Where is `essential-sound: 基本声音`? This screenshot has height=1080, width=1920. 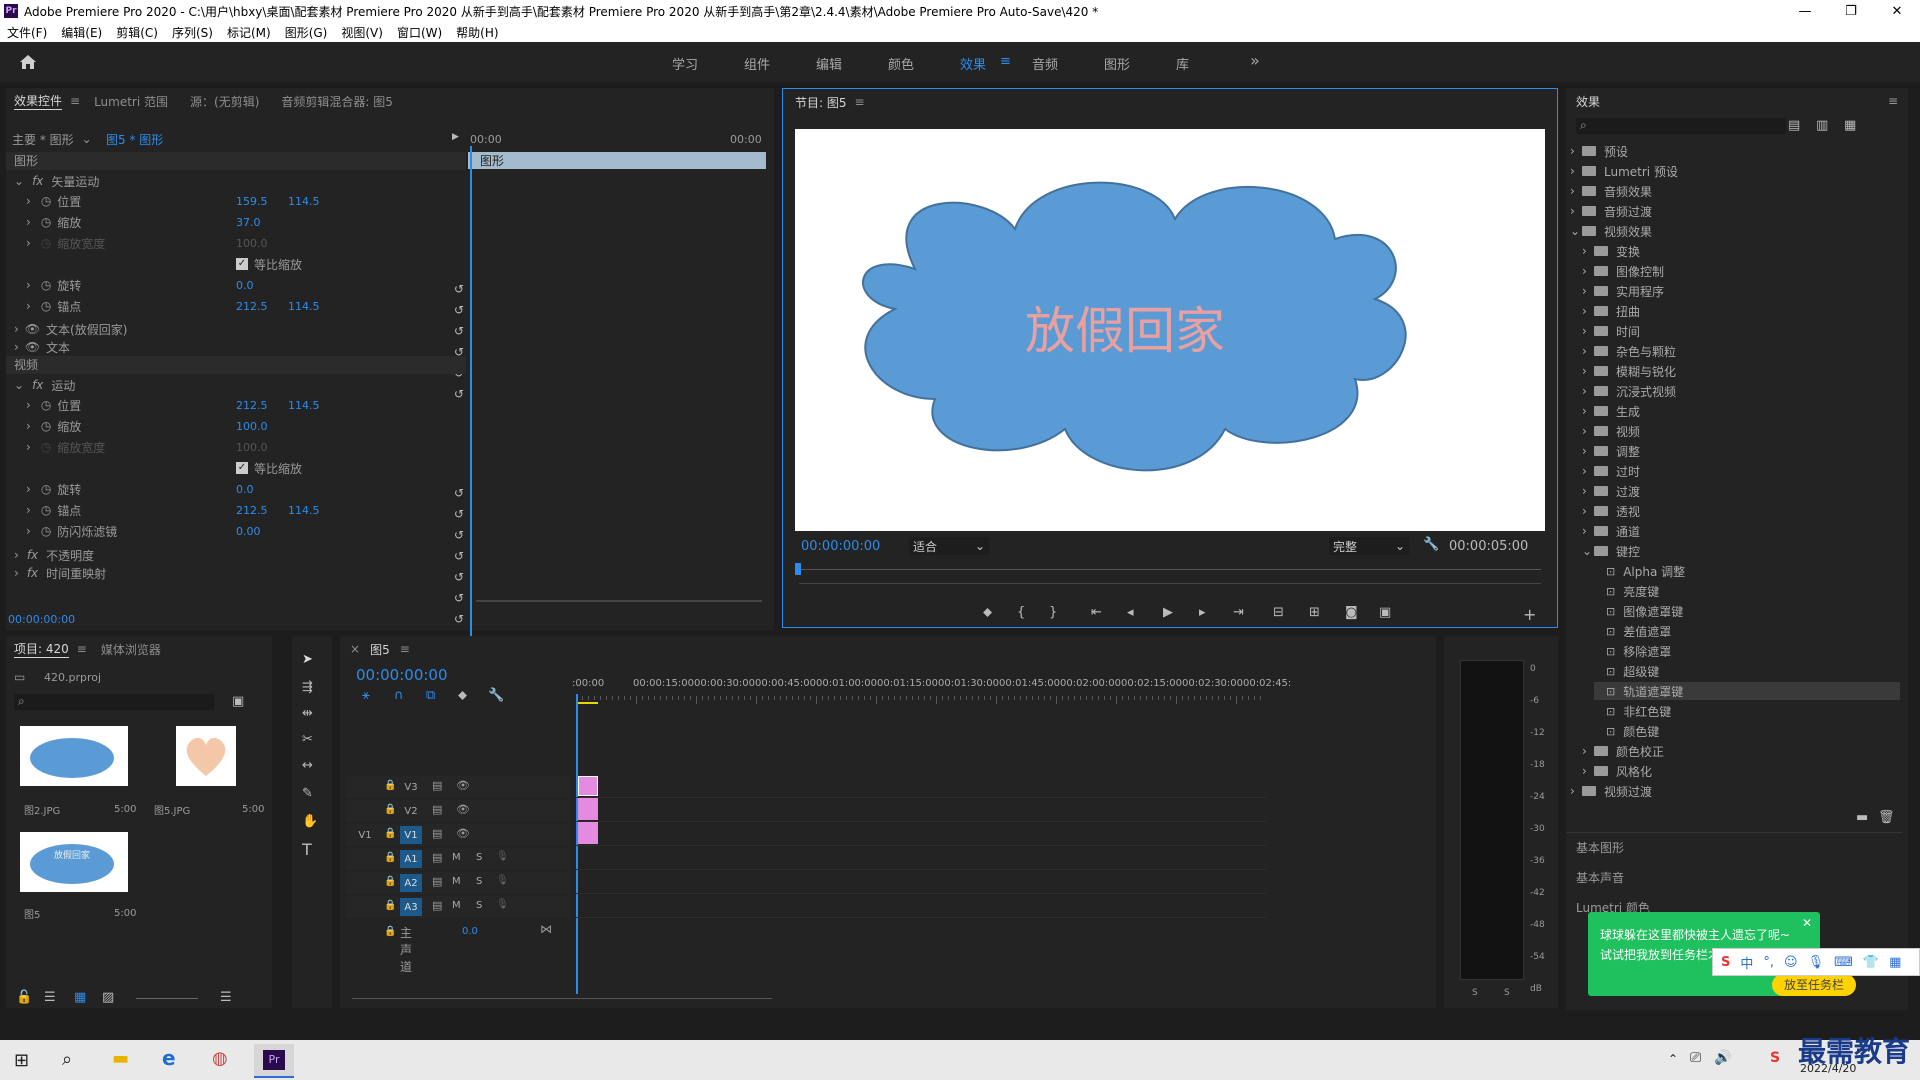 essential-sound: 基本声音 is located at coordinates (1600, 877).